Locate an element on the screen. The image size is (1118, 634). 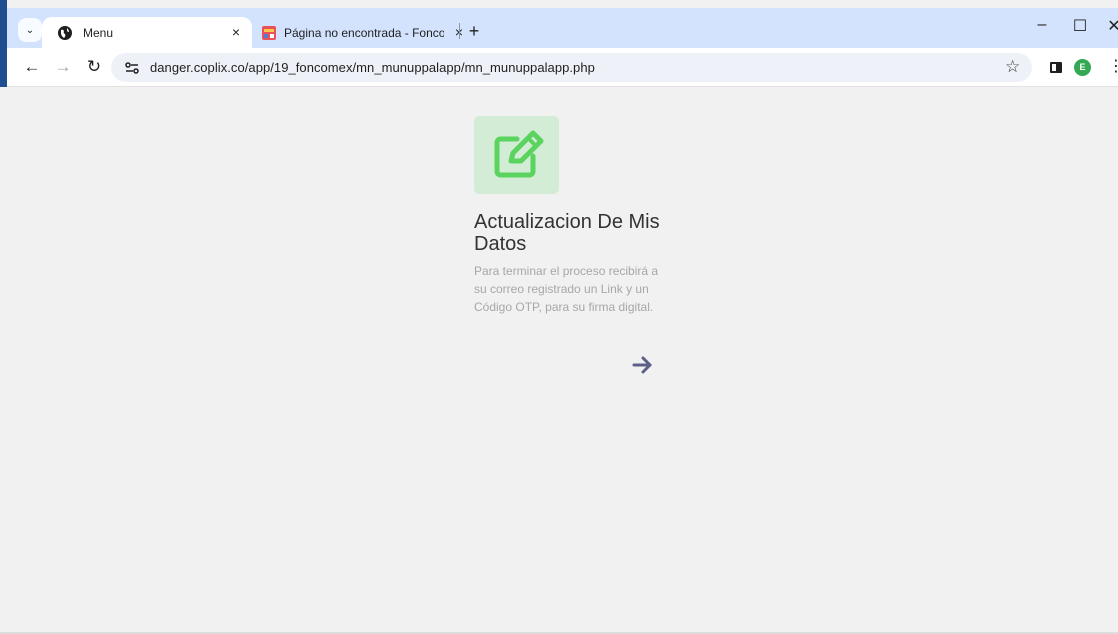
reload-button: ↻ is located at coordinates (94, 67).